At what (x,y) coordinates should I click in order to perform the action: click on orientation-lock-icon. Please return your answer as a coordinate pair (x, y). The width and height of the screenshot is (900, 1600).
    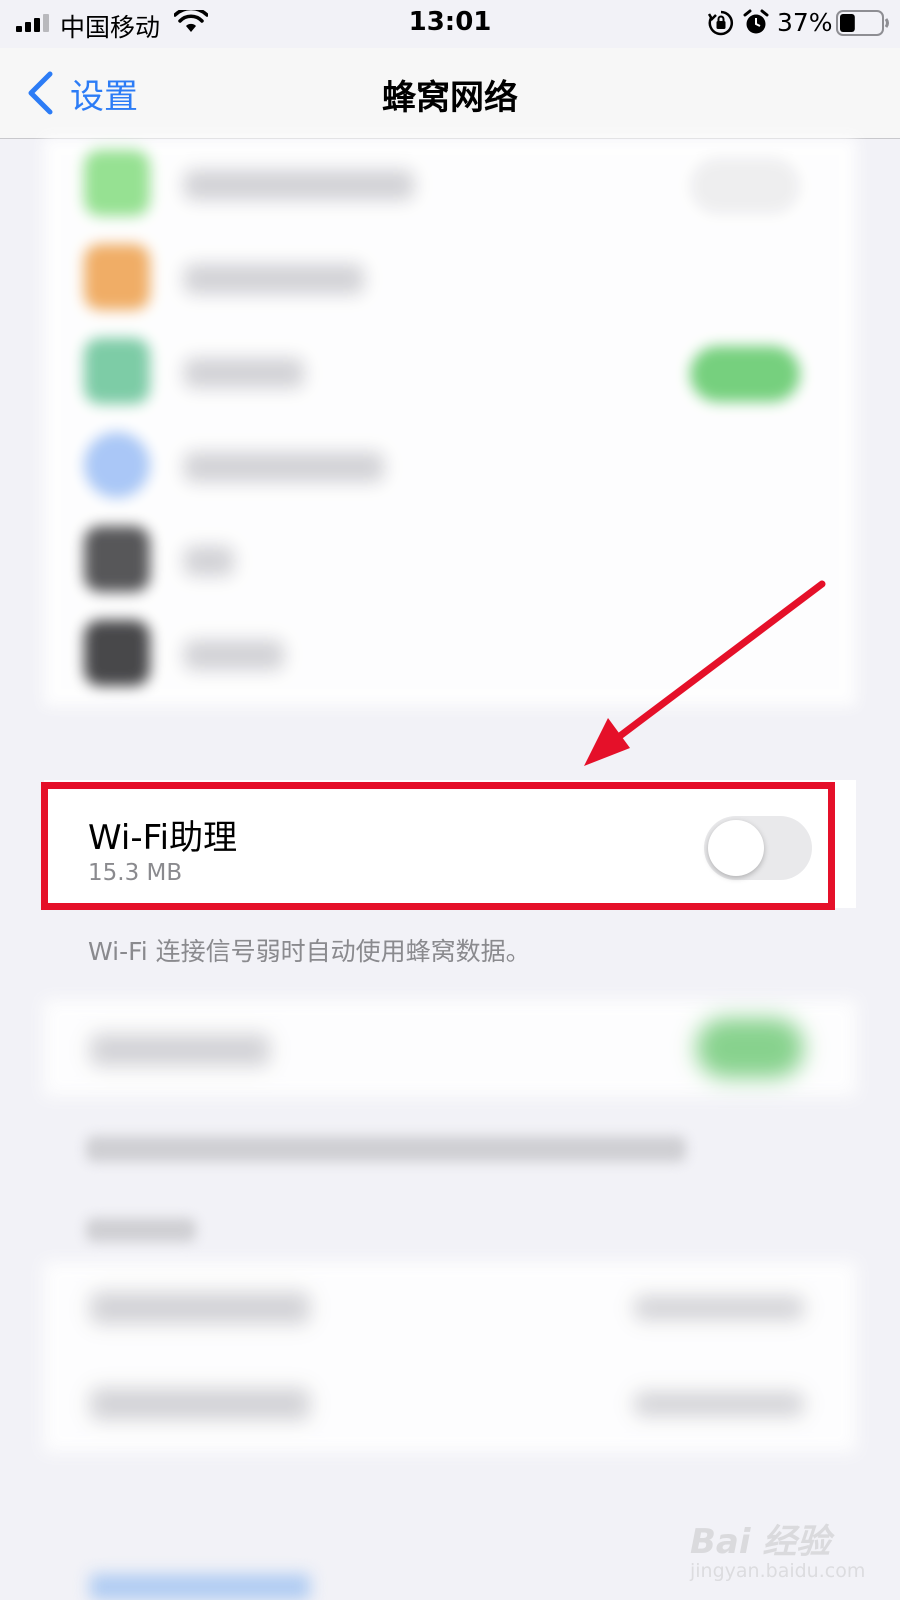
    Looking at the image, I should click on (721, 23).